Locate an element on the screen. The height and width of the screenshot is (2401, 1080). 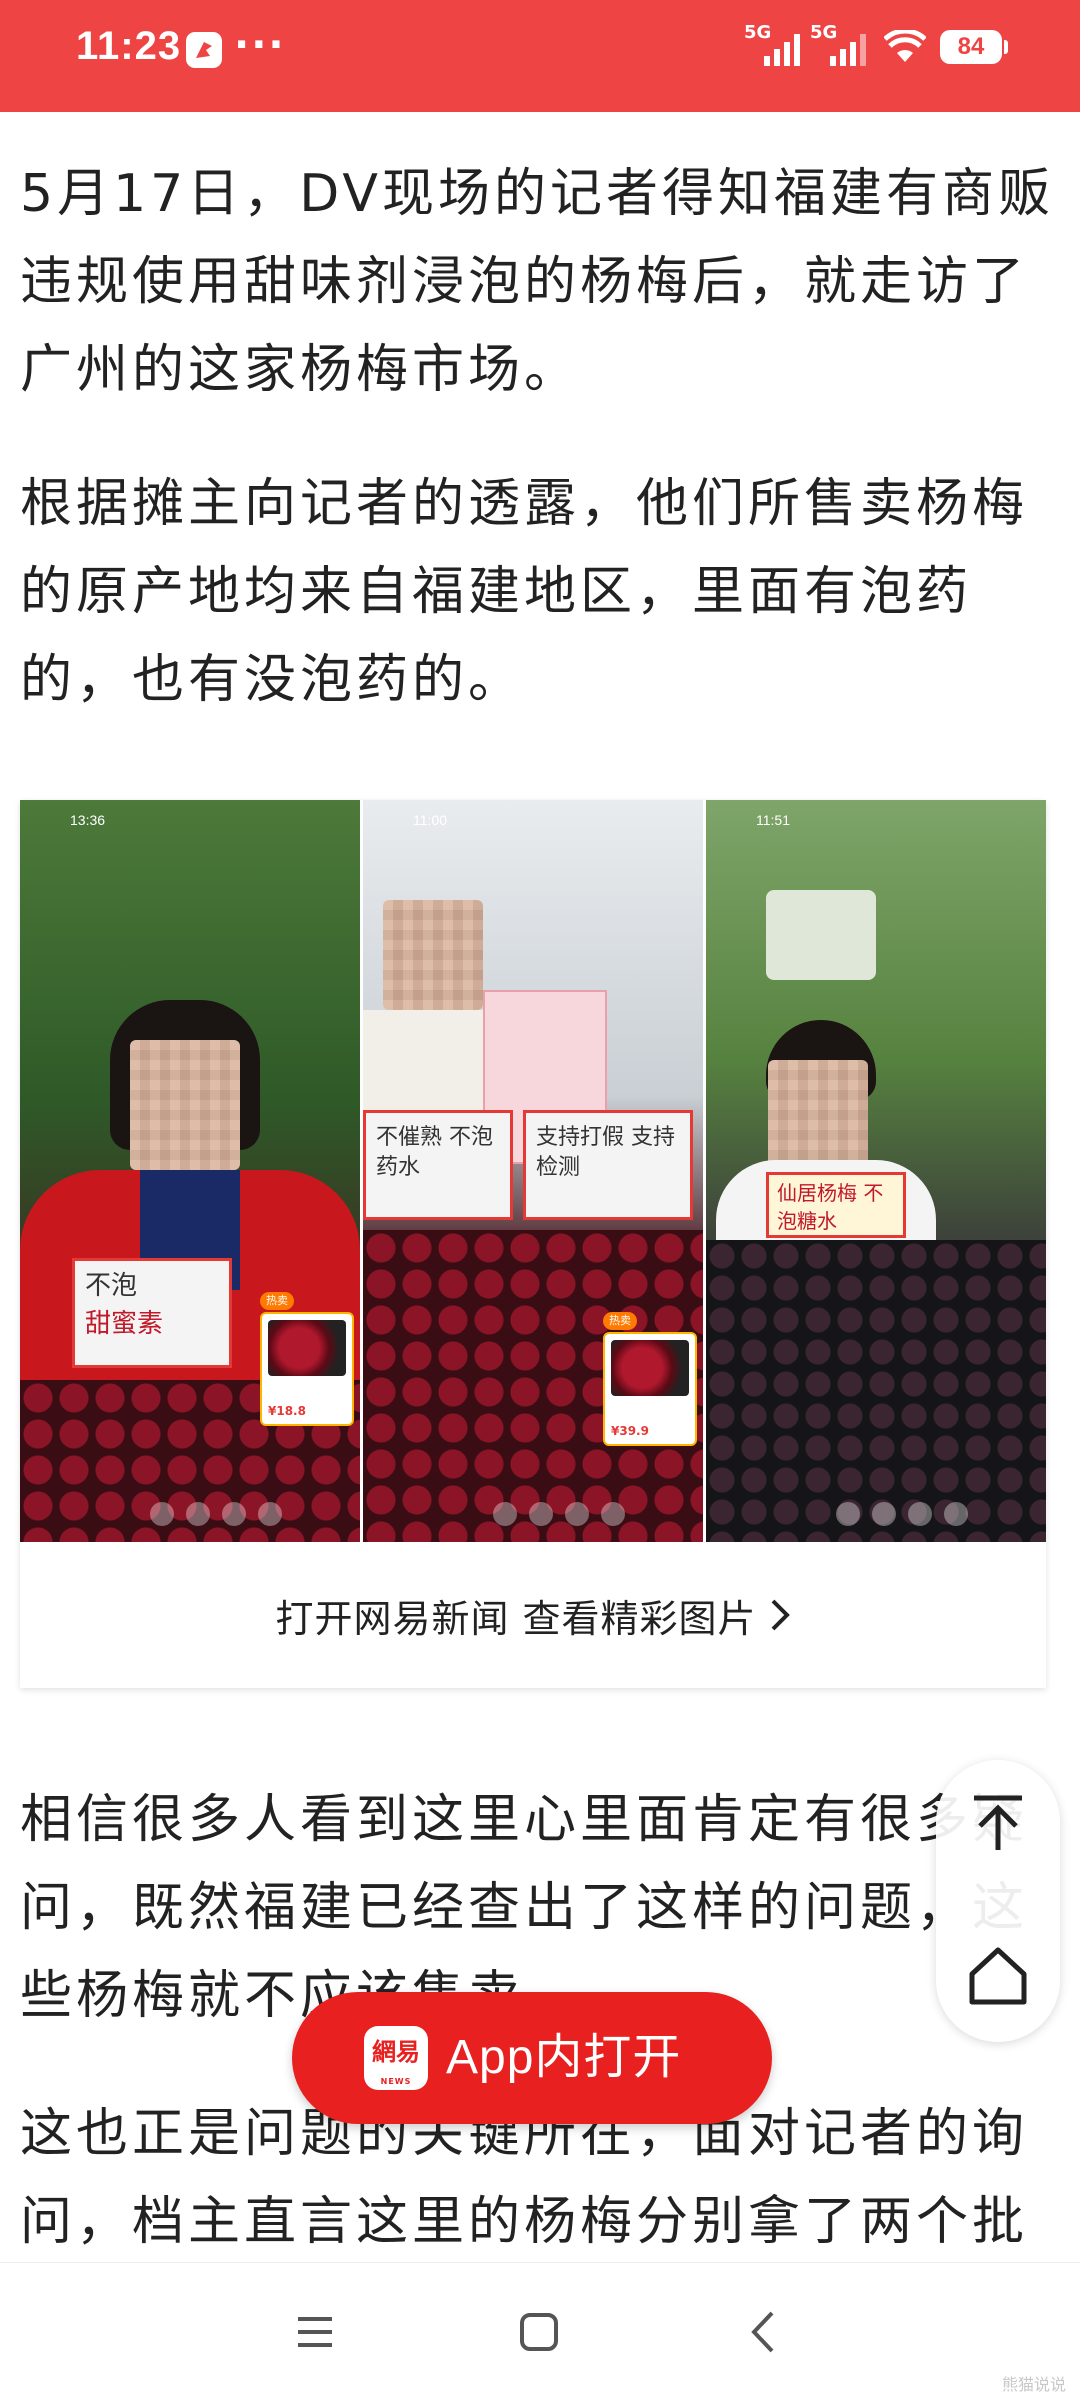
signal-5g-1: 5G is located at coordinates (774, 44).